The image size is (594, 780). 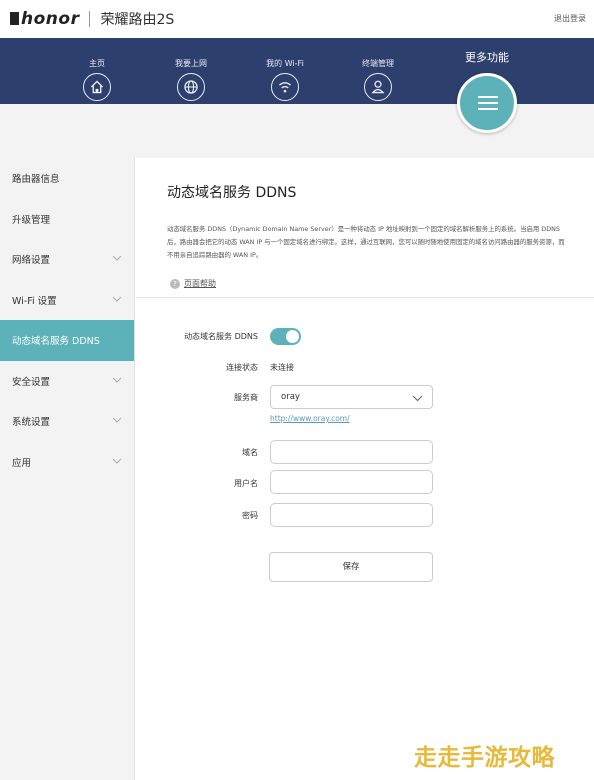 I want to click on sidebar-item-label: 安全设置, so click(x=31, y=382).